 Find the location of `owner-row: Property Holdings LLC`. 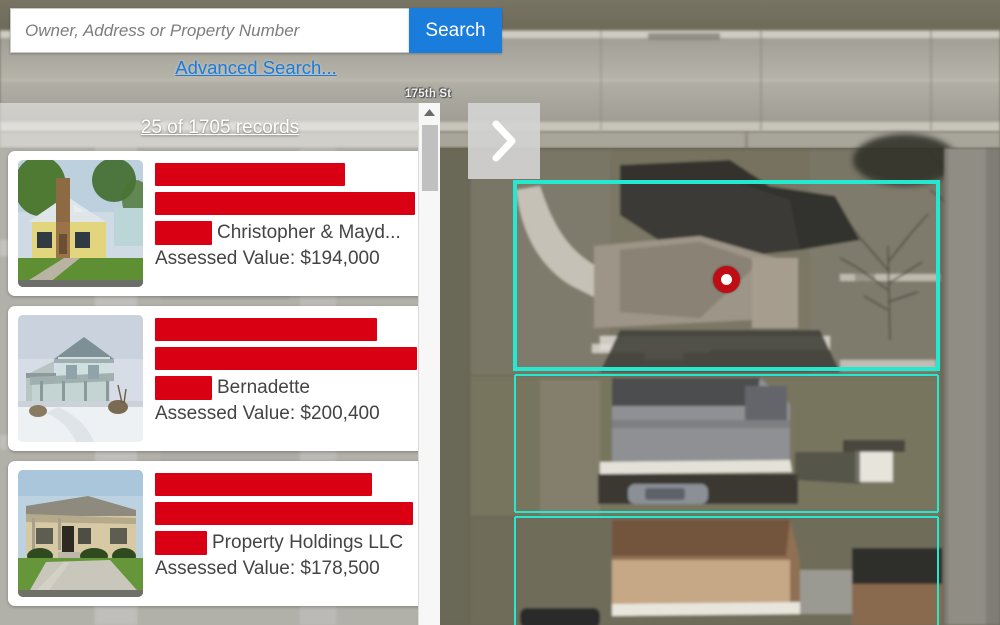

owner-row: Property Holdings LLC is located at coordinates (288, 543).